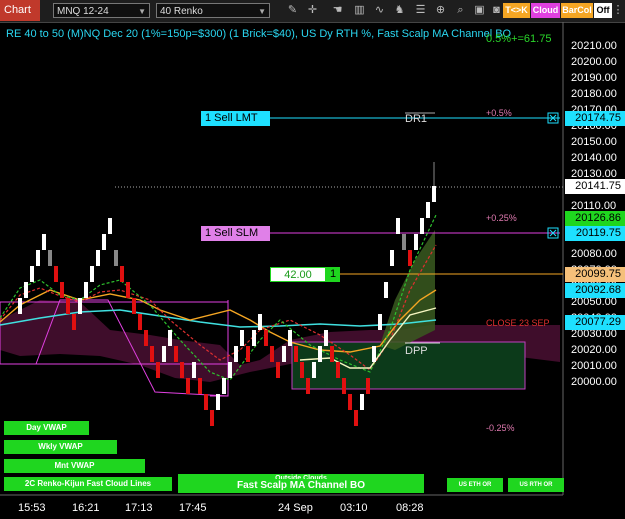  I want to click on camera-icon: ◙, so click(496, 10).